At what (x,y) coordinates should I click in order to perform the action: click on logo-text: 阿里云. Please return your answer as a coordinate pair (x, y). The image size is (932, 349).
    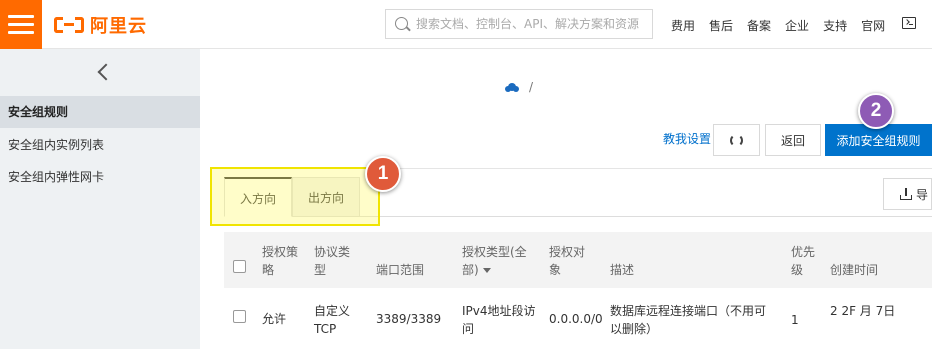
    Looking at the image, I should click on (118, 26).